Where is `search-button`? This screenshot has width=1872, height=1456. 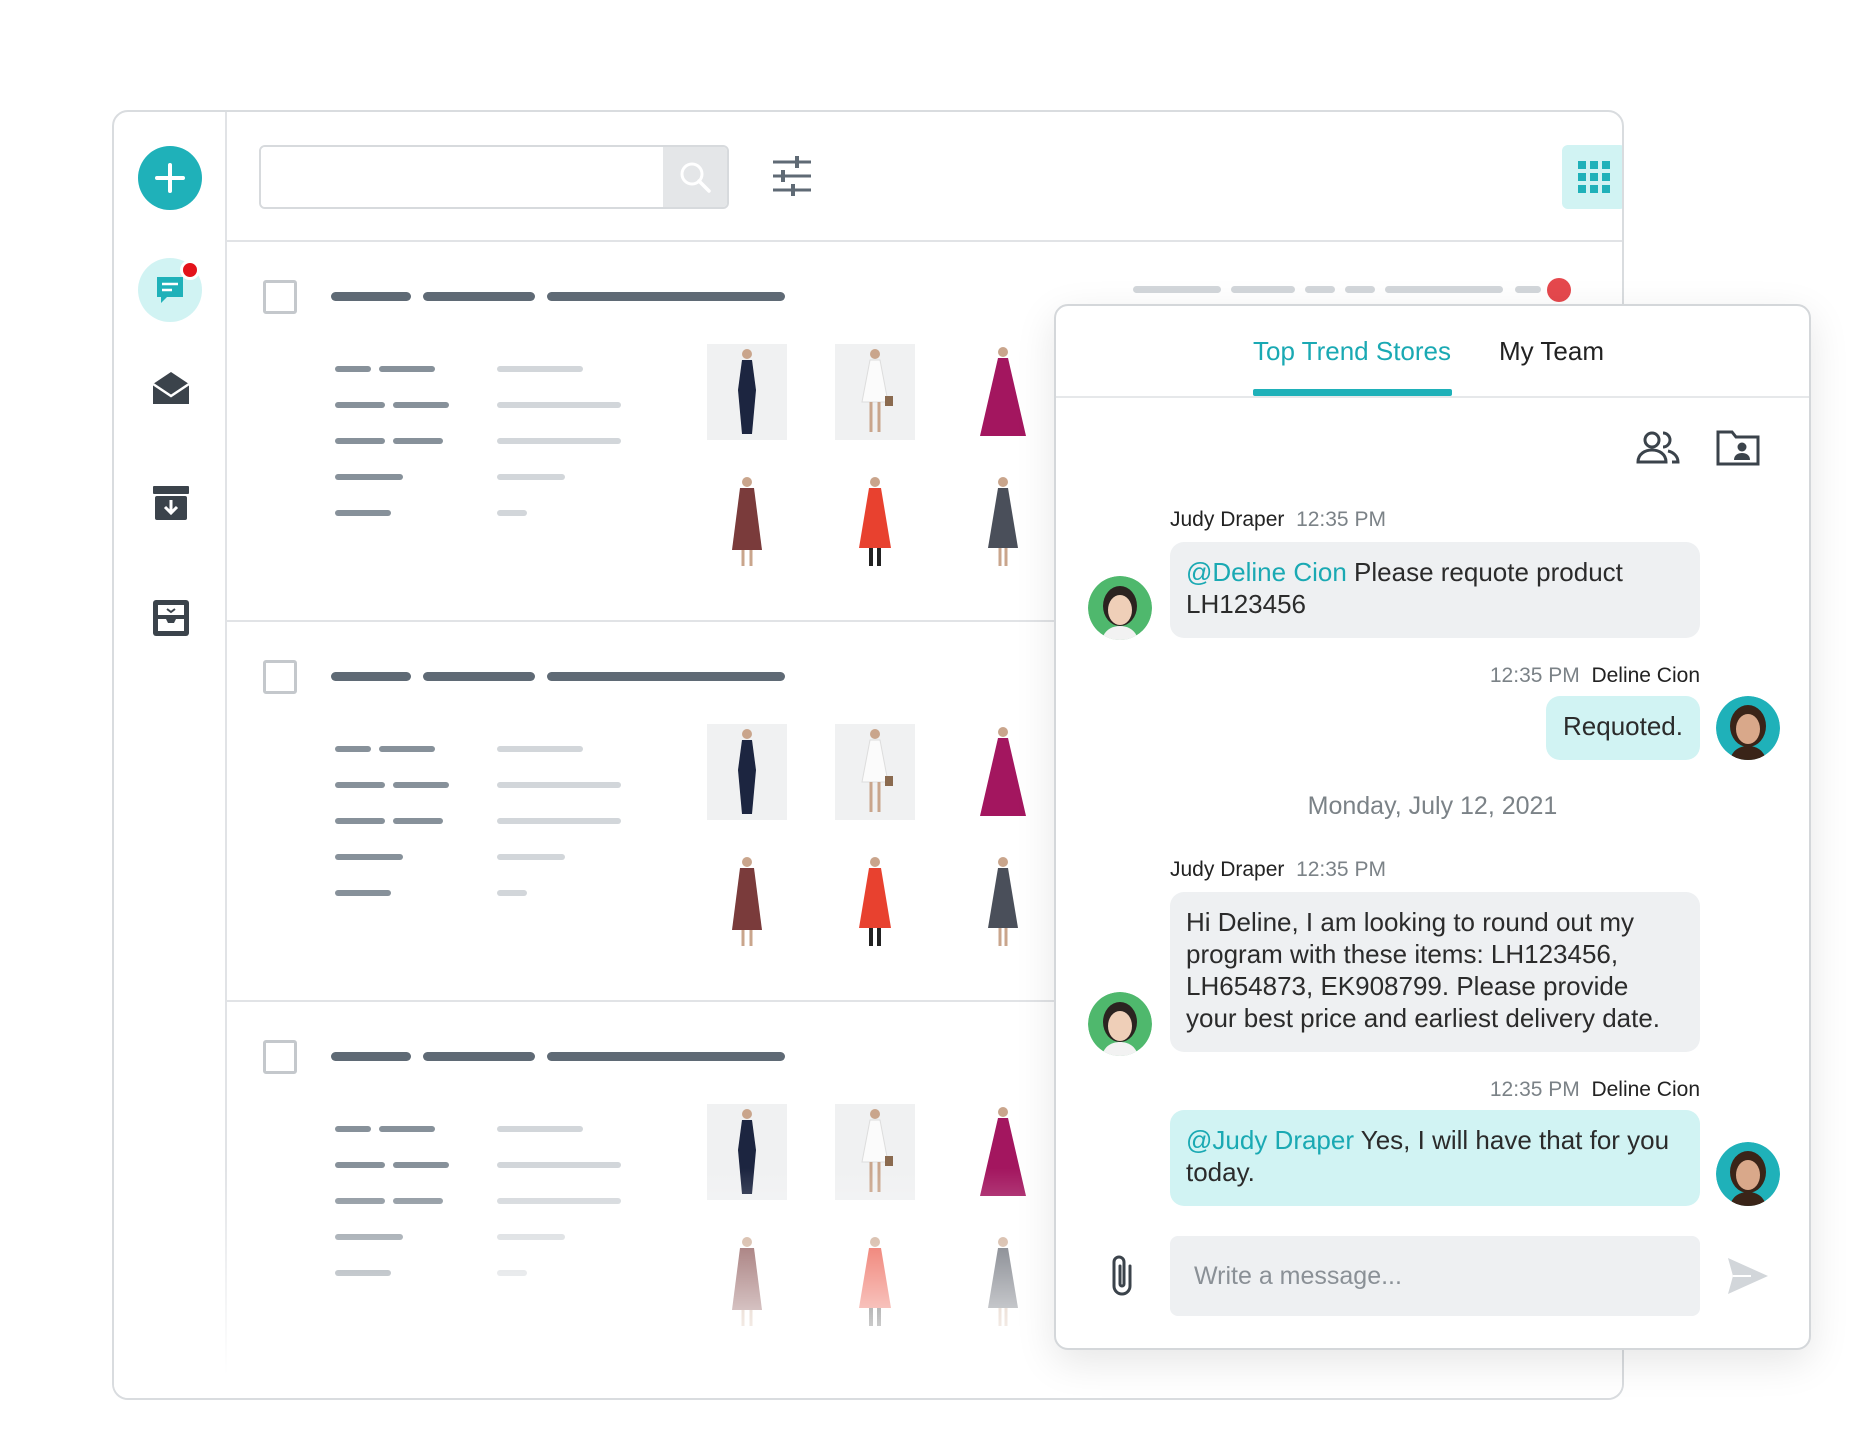 search-button is located at coordinates (695, 177).